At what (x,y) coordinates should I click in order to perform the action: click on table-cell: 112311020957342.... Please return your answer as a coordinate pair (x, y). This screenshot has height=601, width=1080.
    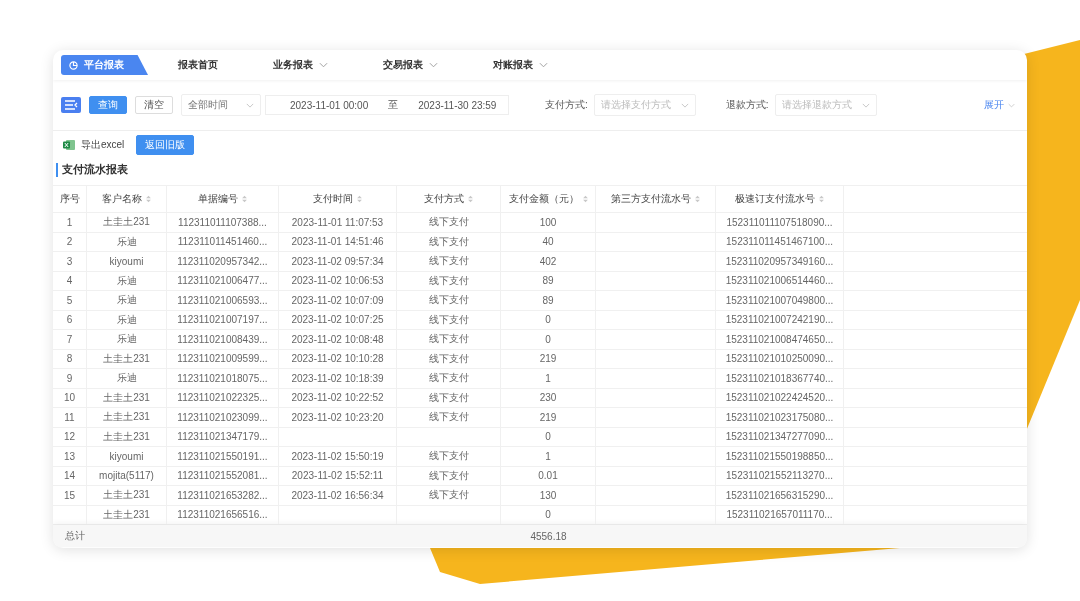
    Looking at the image, I should click on (222, 261).